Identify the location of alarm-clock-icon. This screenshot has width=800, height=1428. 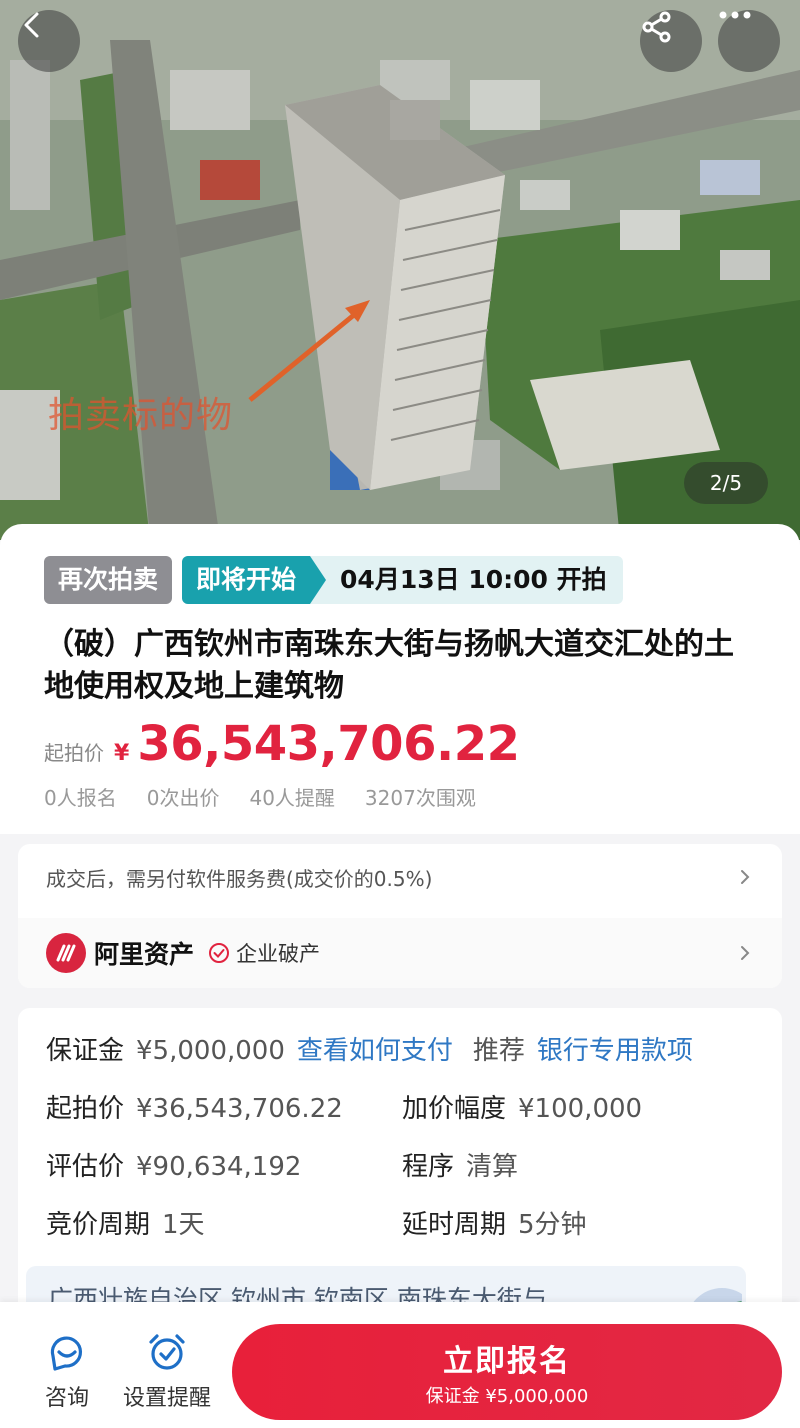
(167, 1352).